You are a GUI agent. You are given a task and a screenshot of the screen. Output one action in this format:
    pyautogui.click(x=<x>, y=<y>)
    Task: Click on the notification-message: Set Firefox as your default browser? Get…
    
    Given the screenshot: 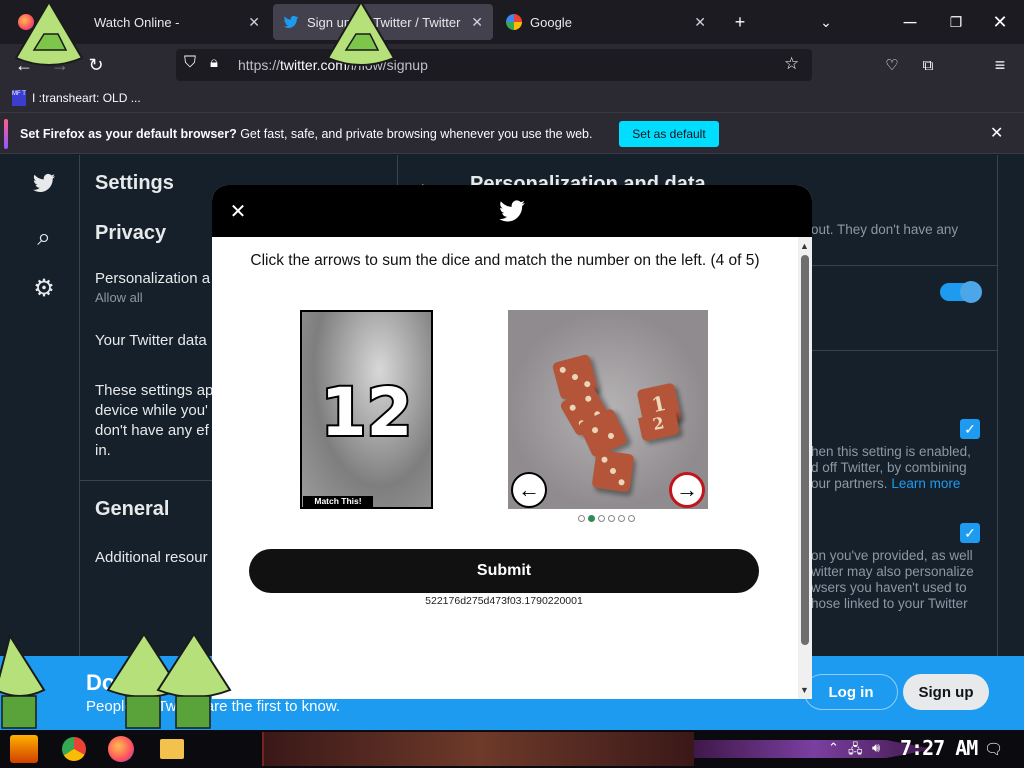 What is the action you would take?
    pyautogui.click(x=306, y=134)
    